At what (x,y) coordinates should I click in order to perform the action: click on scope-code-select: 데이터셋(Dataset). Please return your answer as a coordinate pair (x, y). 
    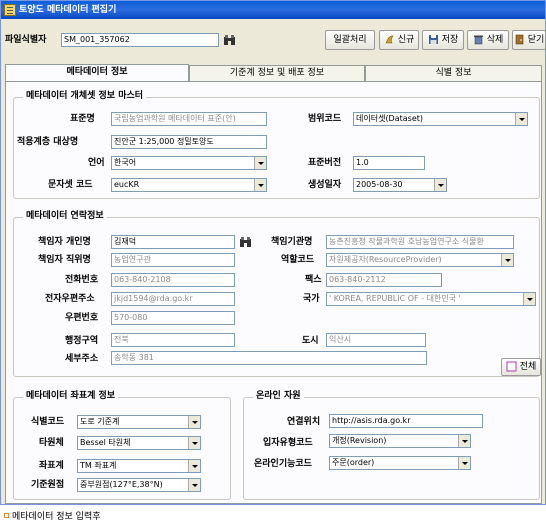
    Looking at the image, I should click on (440, 119).